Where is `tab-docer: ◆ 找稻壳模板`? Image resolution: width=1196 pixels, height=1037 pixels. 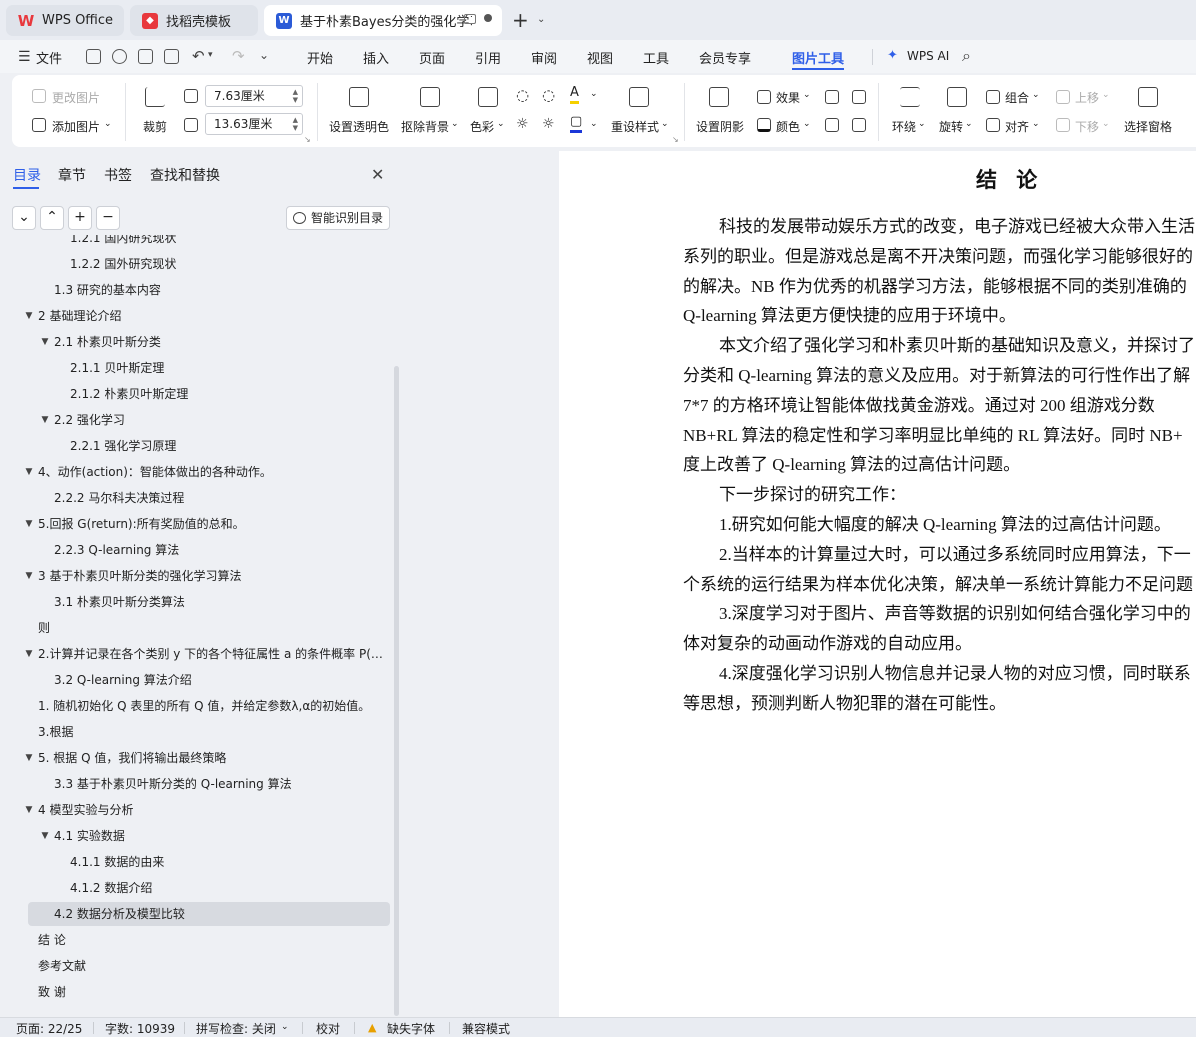 tab-docer: ◆ 找稻壳模板 is located at coordinates (194, 20).